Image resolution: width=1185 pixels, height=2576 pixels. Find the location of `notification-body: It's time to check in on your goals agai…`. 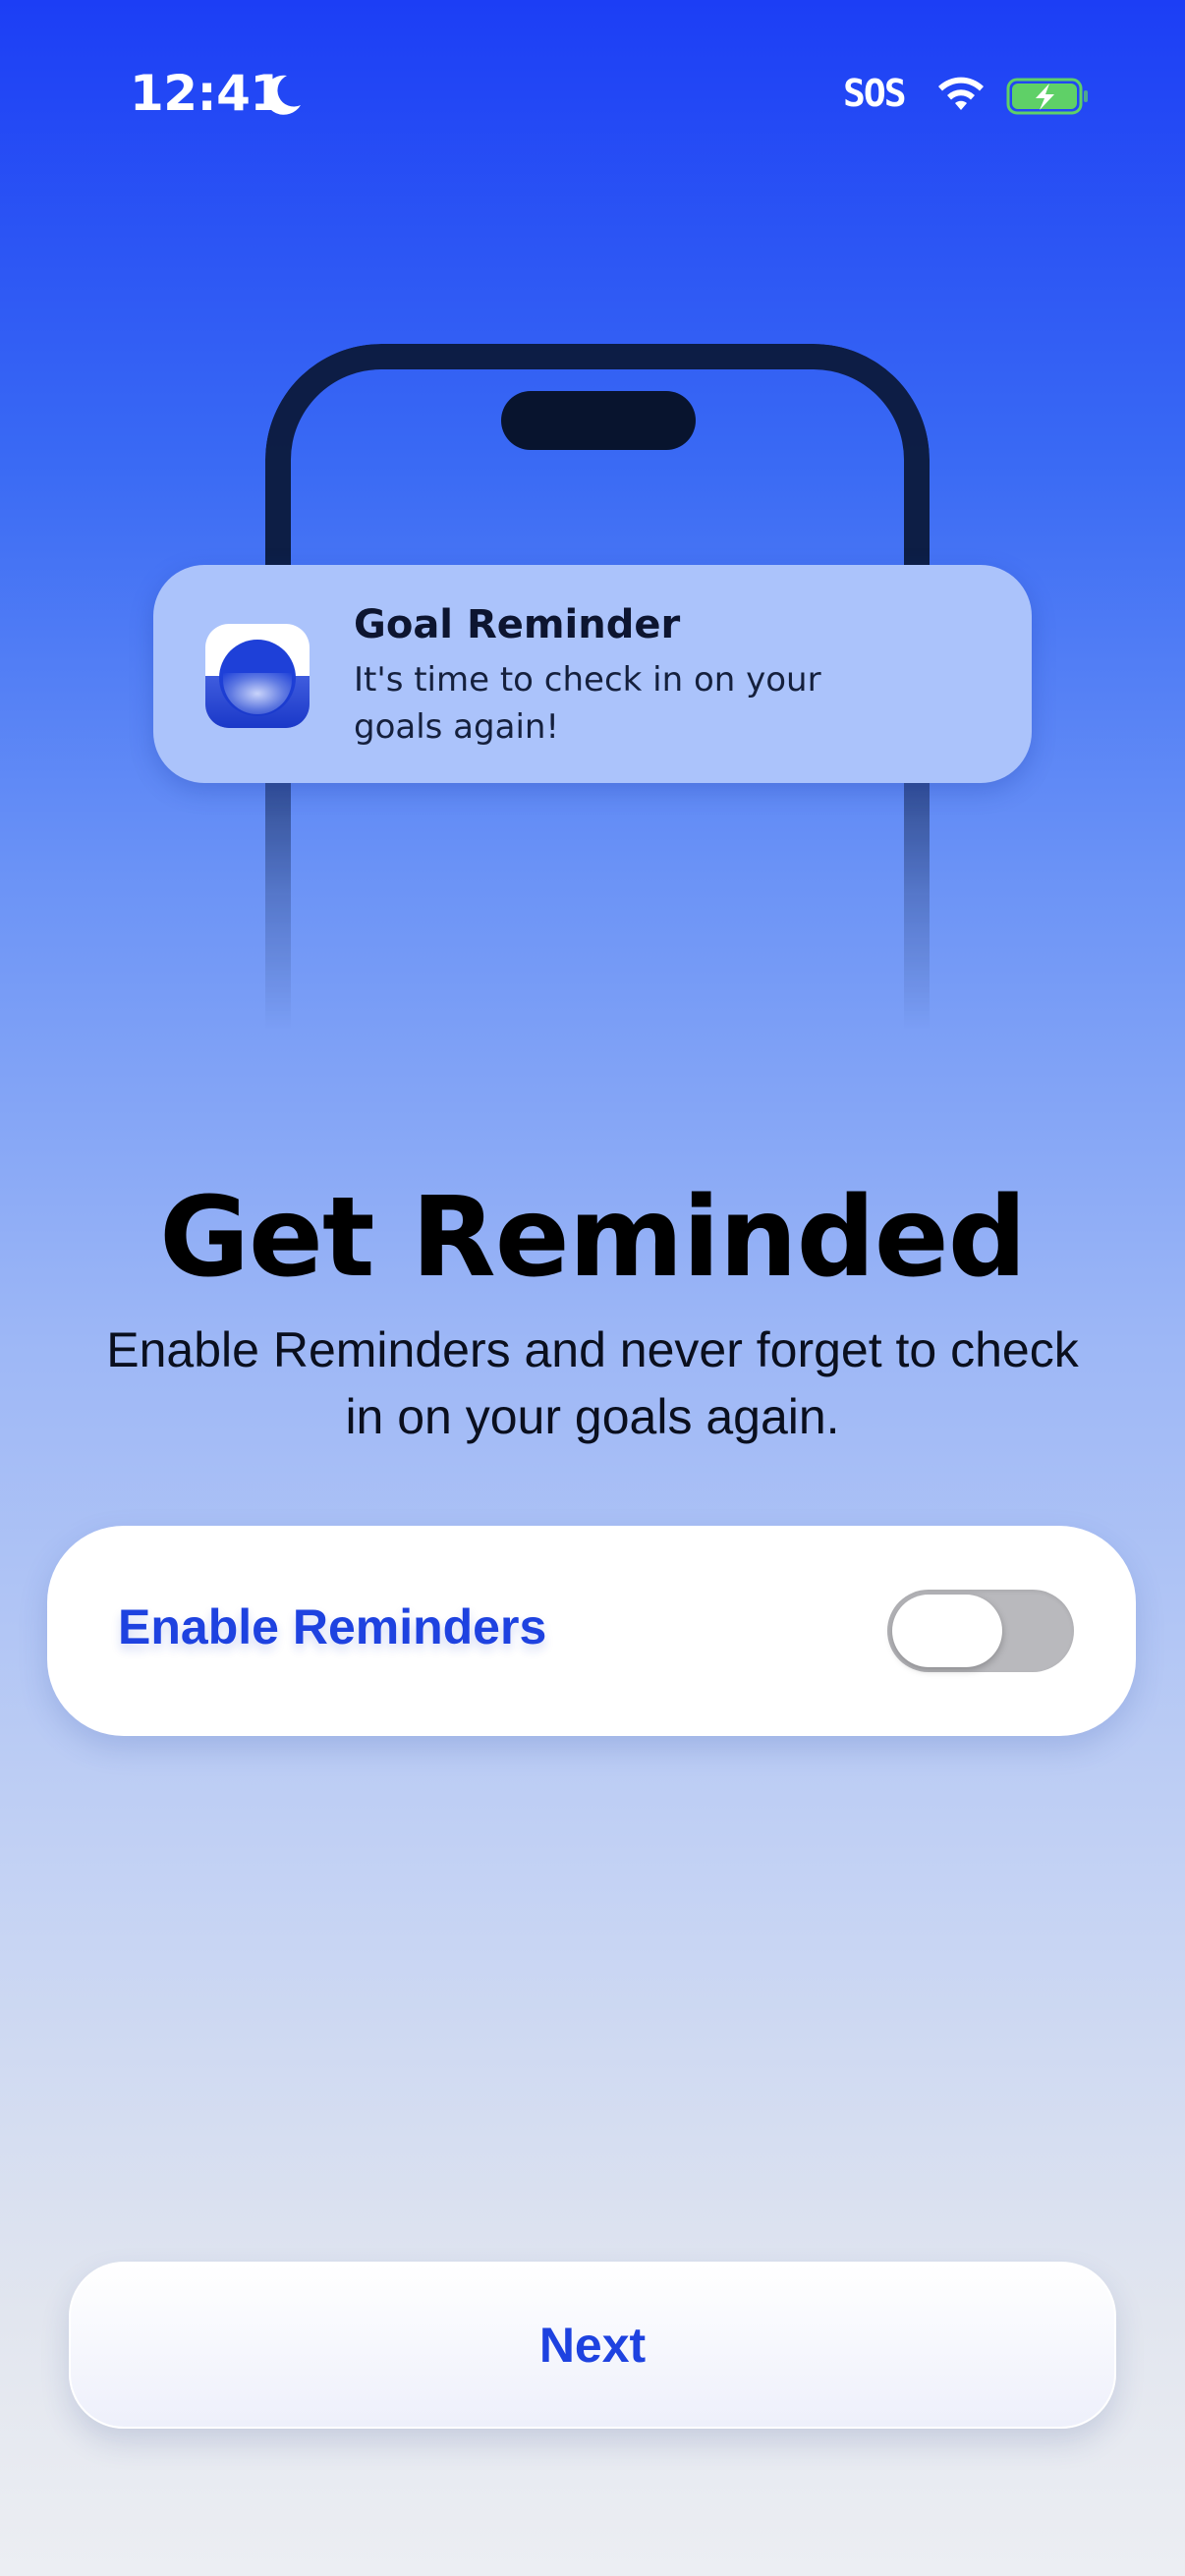

notification-body: It's time to check in on your goals agai… is located at coordinates (588, 703).